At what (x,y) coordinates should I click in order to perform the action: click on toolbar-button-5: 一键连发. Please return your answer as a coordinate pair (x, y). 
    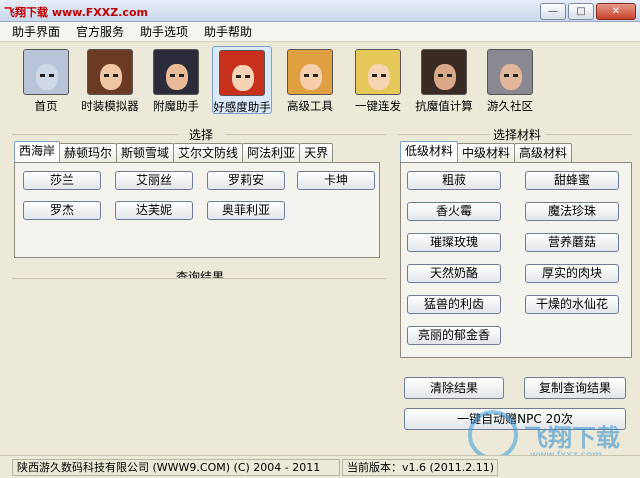
    Looking at the image, I should click on (378, 80).